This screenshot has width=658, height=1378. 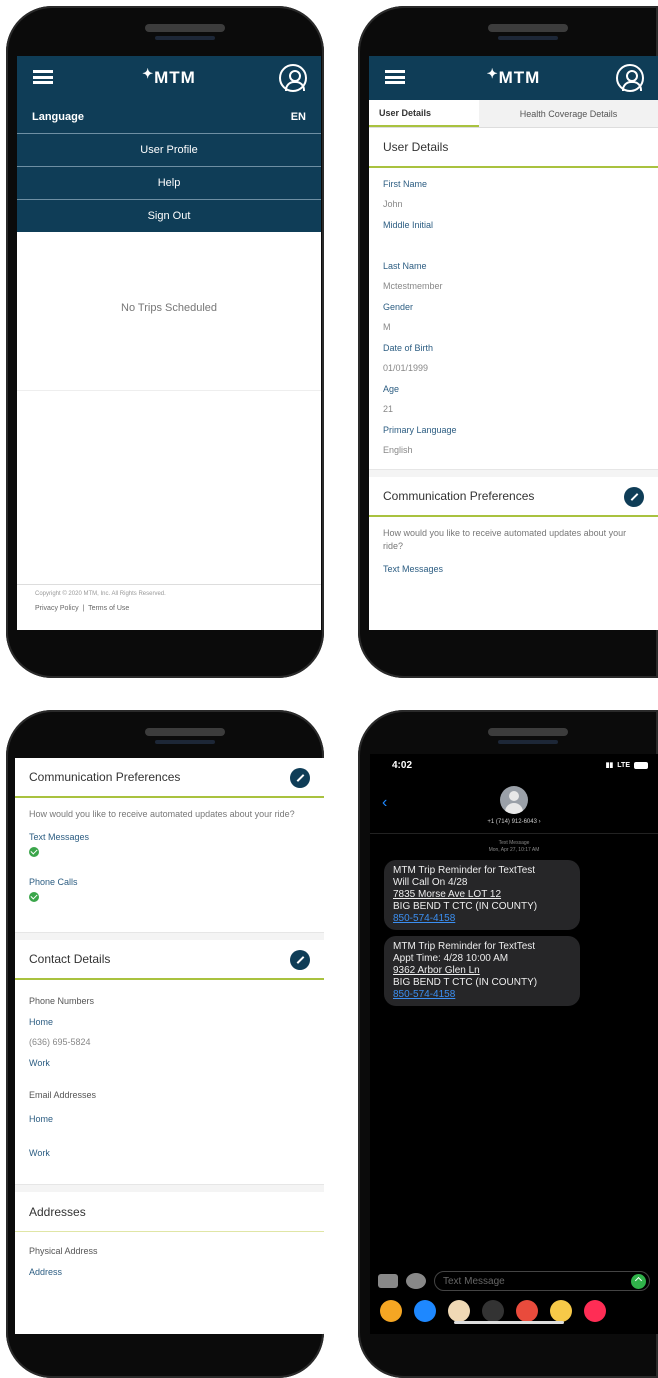 I want to click on contact-header: +1 (714) 912-6043 ›, so click(x=514, y=805).